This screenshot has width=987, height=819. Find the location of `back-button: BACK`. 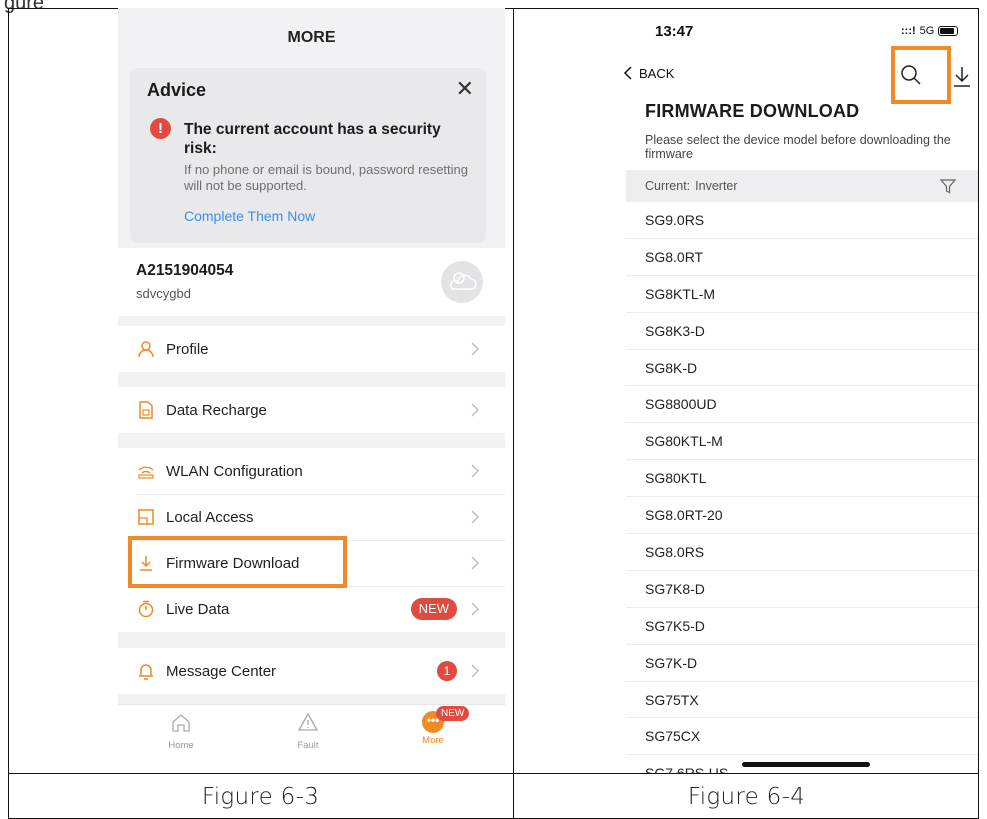

back-button: BACK is located at coordinates (648, 73).